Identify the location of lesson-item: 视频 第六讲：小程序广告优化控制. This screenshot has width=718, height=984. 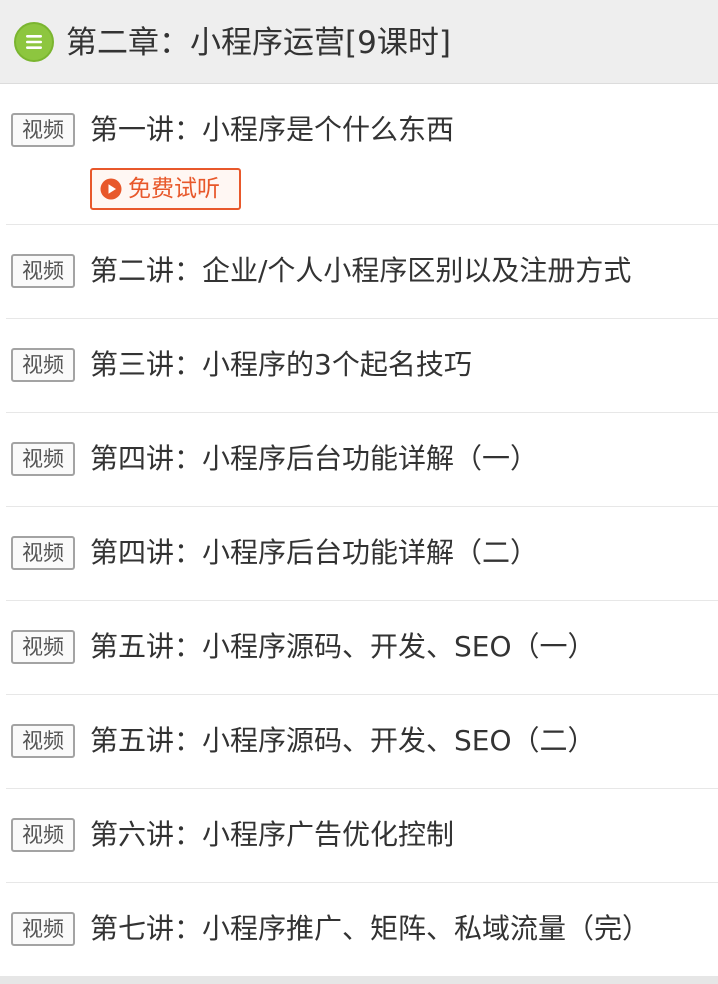
(362, 836).